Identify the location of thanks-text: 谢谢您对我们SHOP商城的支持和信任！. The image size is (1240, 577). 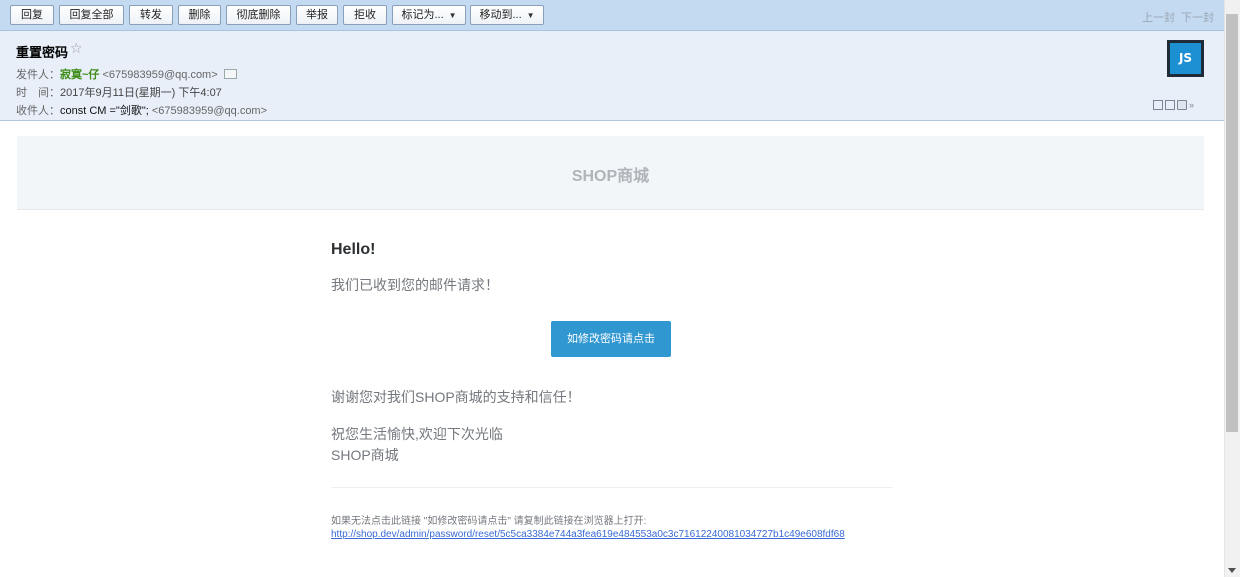
(456, 397).